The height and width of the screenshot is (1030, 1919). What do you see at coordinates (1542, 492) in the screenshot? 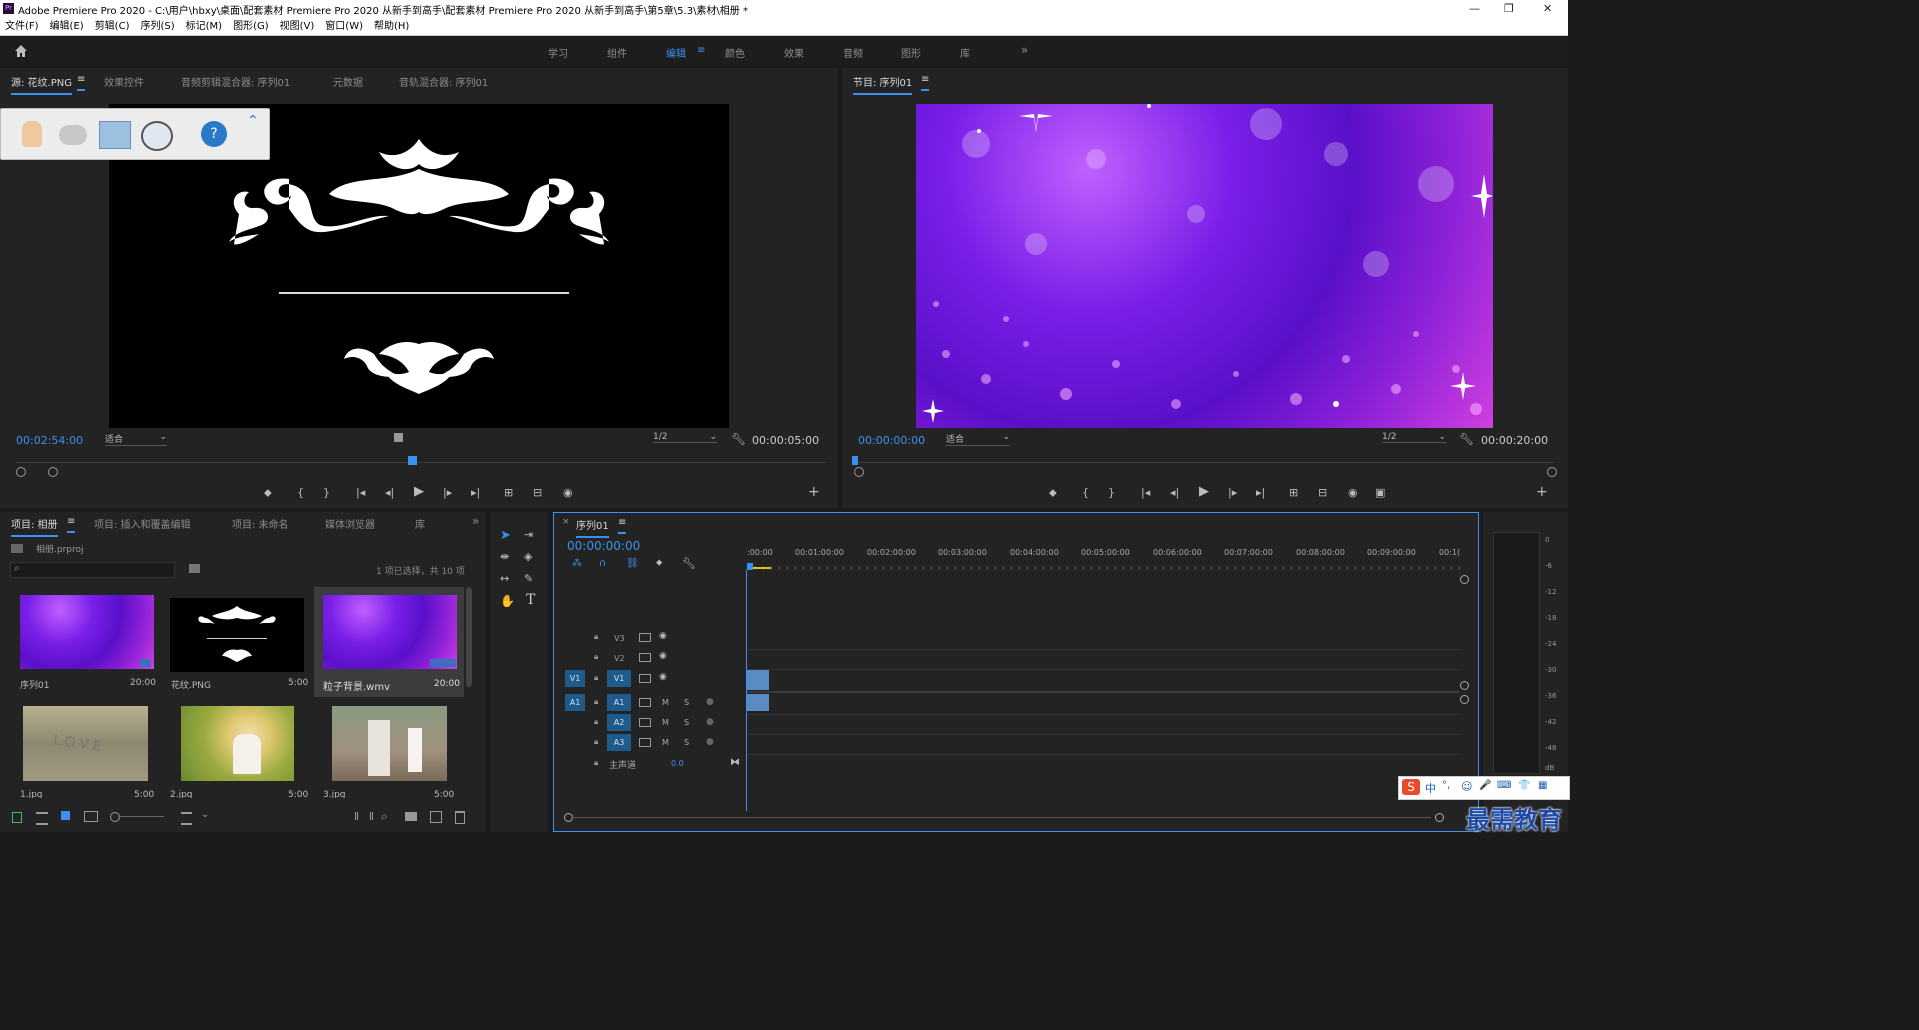
I see `program-add-button: +` at bounding box center [1542, 492].